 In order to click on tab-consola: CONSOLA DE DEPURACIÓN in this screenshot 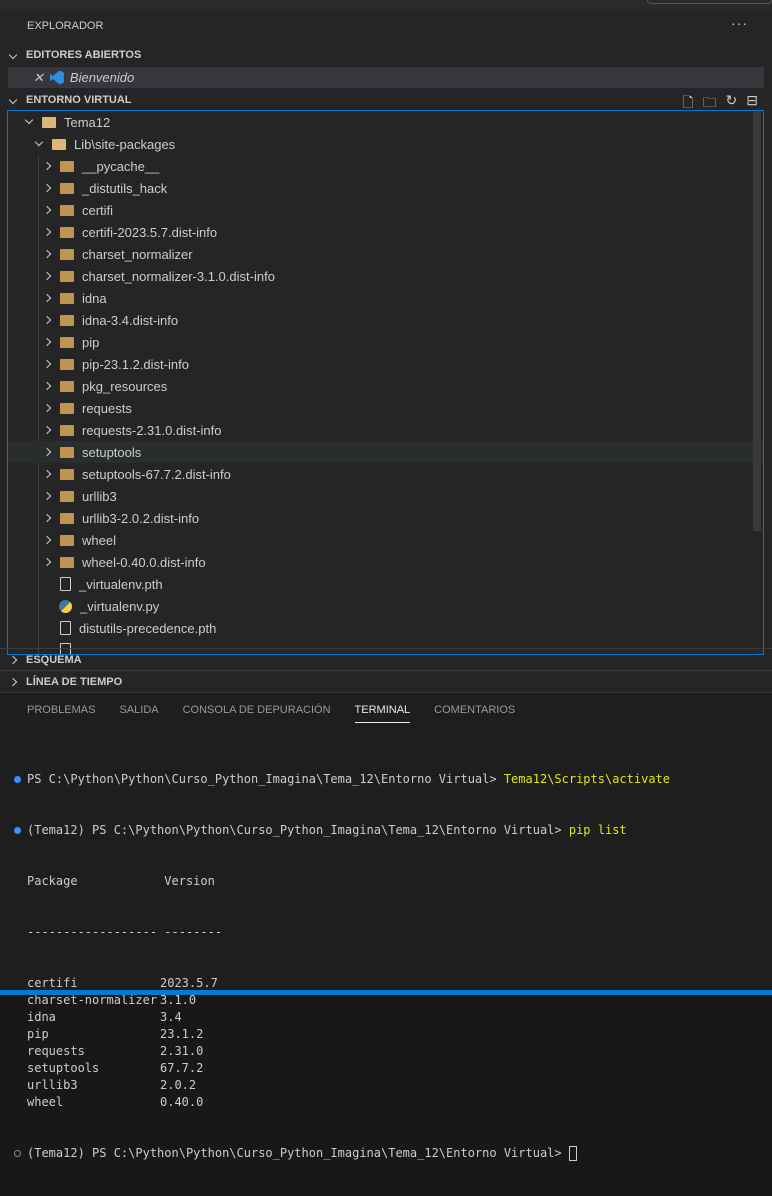, I will do `click(257, 713)`.